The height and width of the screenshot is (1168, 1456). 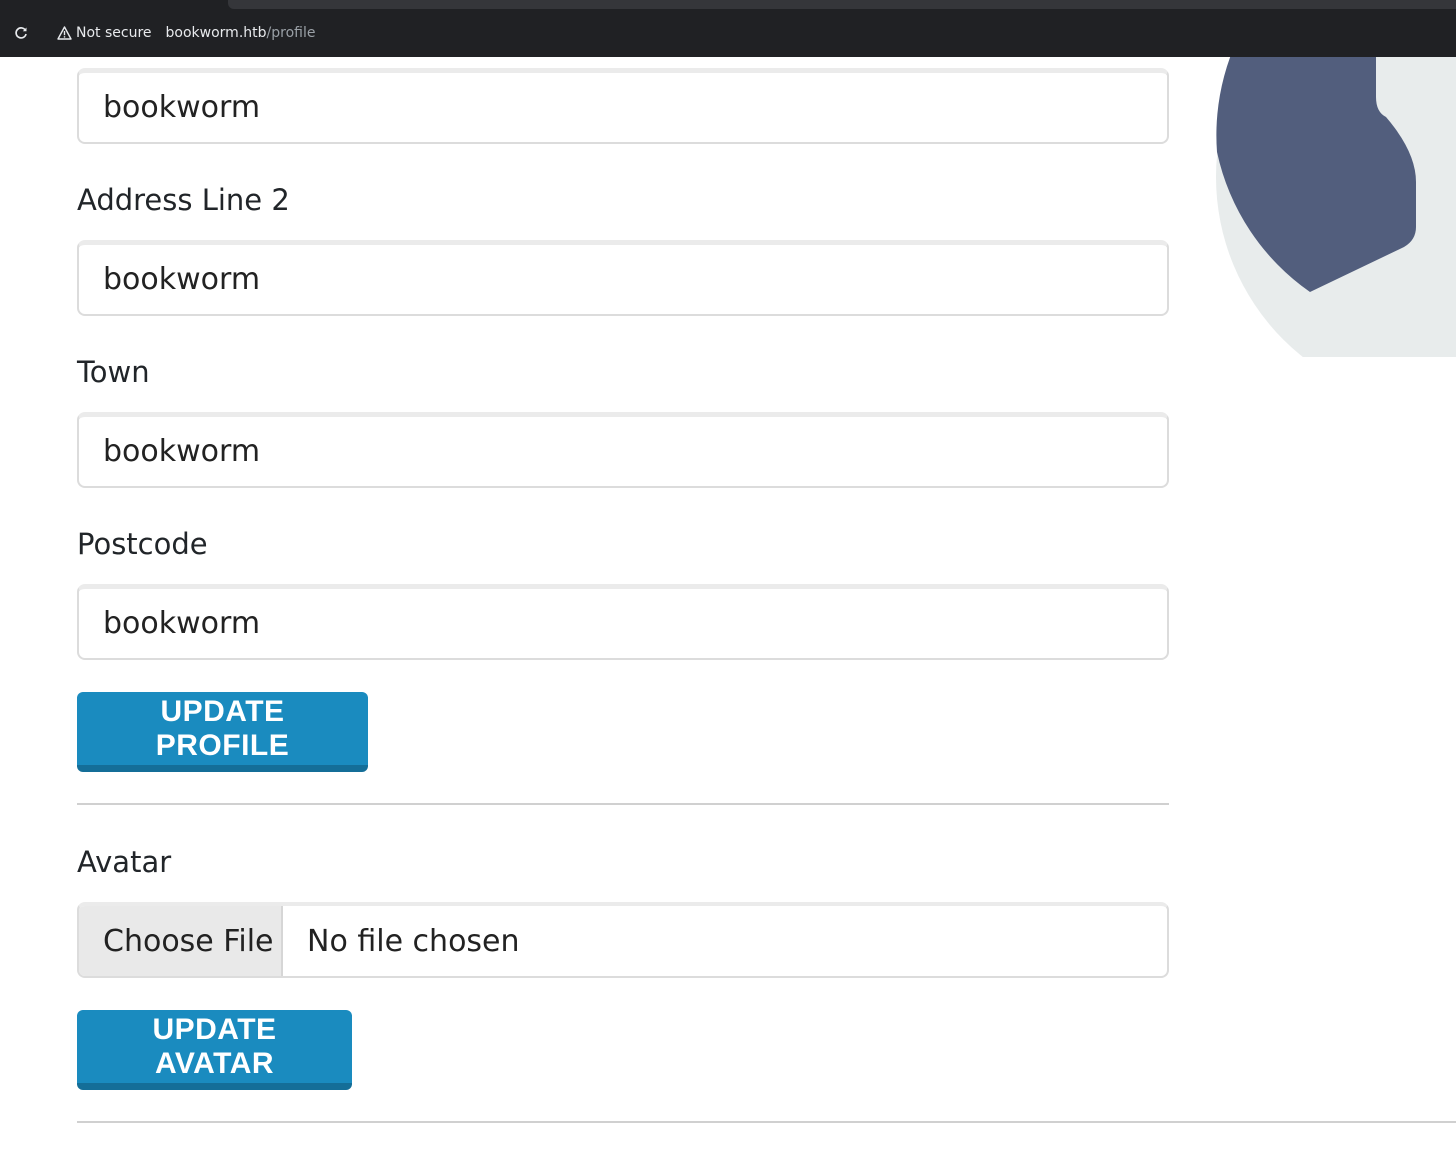 What do you see at coordinates (842, 4) in the screenshot?
I see `tab-strip` at bounding box center [842, 4].